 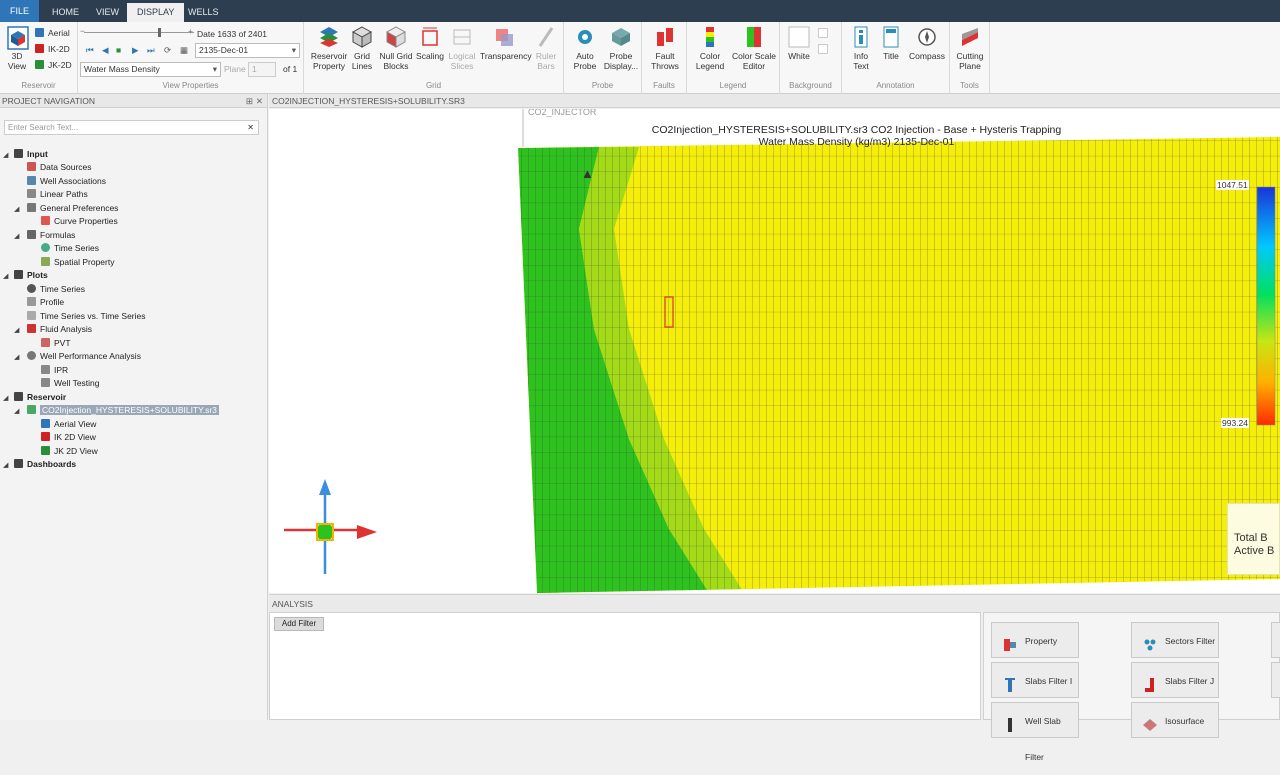 What do you see at coordinates (430, 43) in the screenshot?
I see `scaling-button: Scaling` at bounding box center [430, 43].